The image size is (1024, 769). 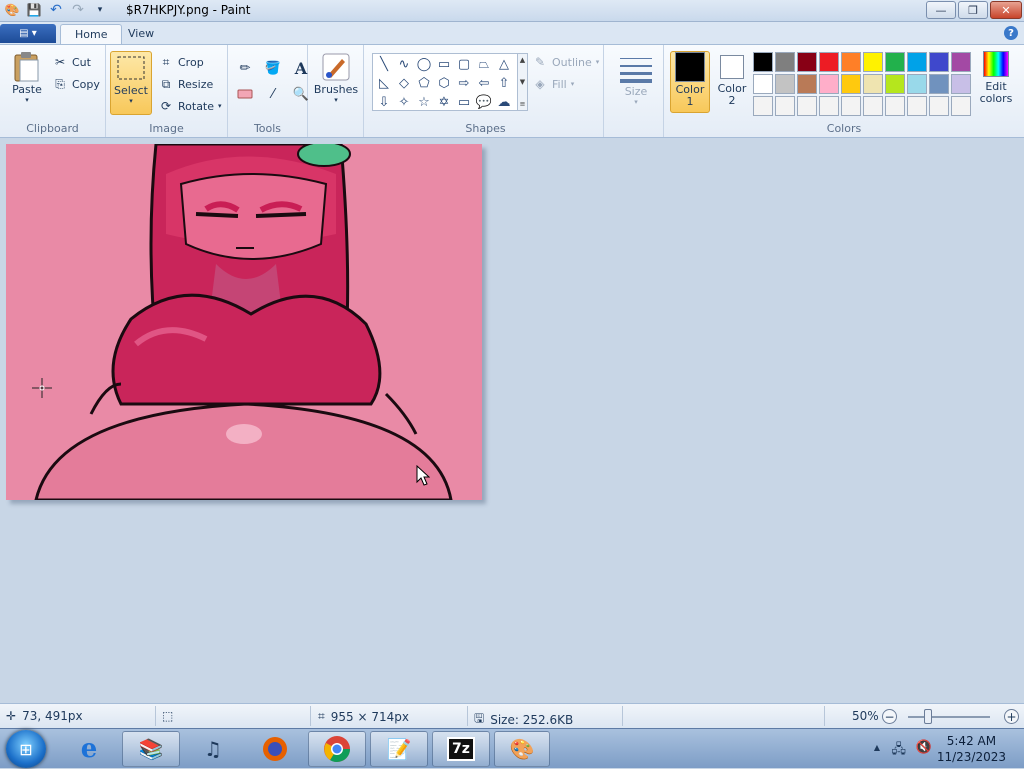 I want to click on crop-button: ⌗ Crop, so click(x=181, y=62).